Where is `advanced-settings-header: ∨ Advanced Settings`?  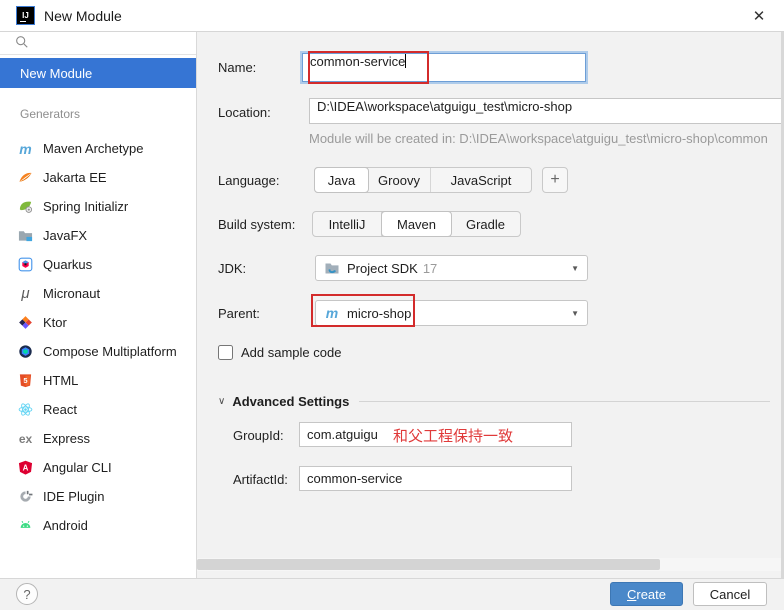 advanced-settings-header: ∨ Advanced Settings is located at coordinates (494, 401).